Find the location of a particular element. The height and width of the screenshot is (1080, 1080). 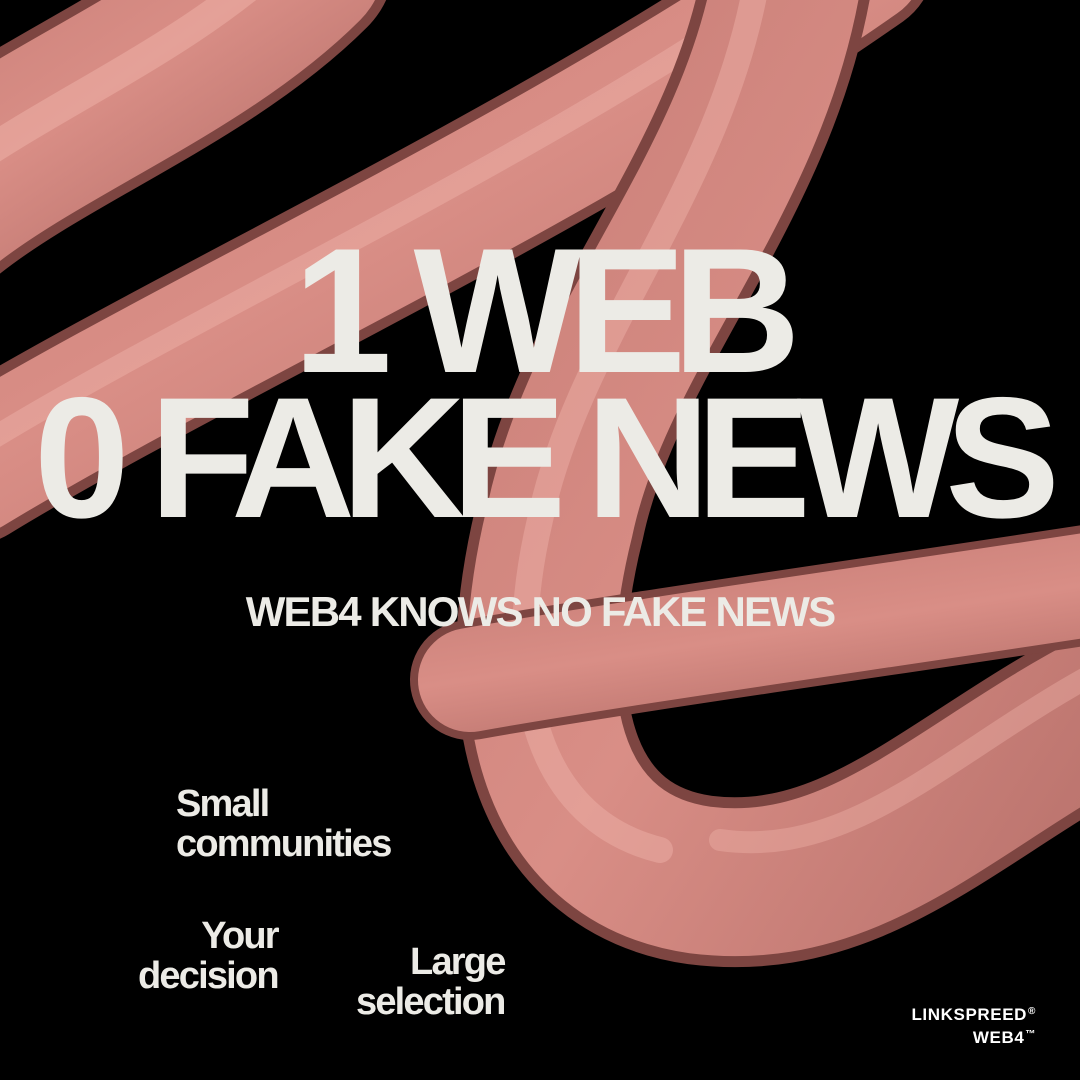

feature-line: communities is located at coordinates (284, 844).